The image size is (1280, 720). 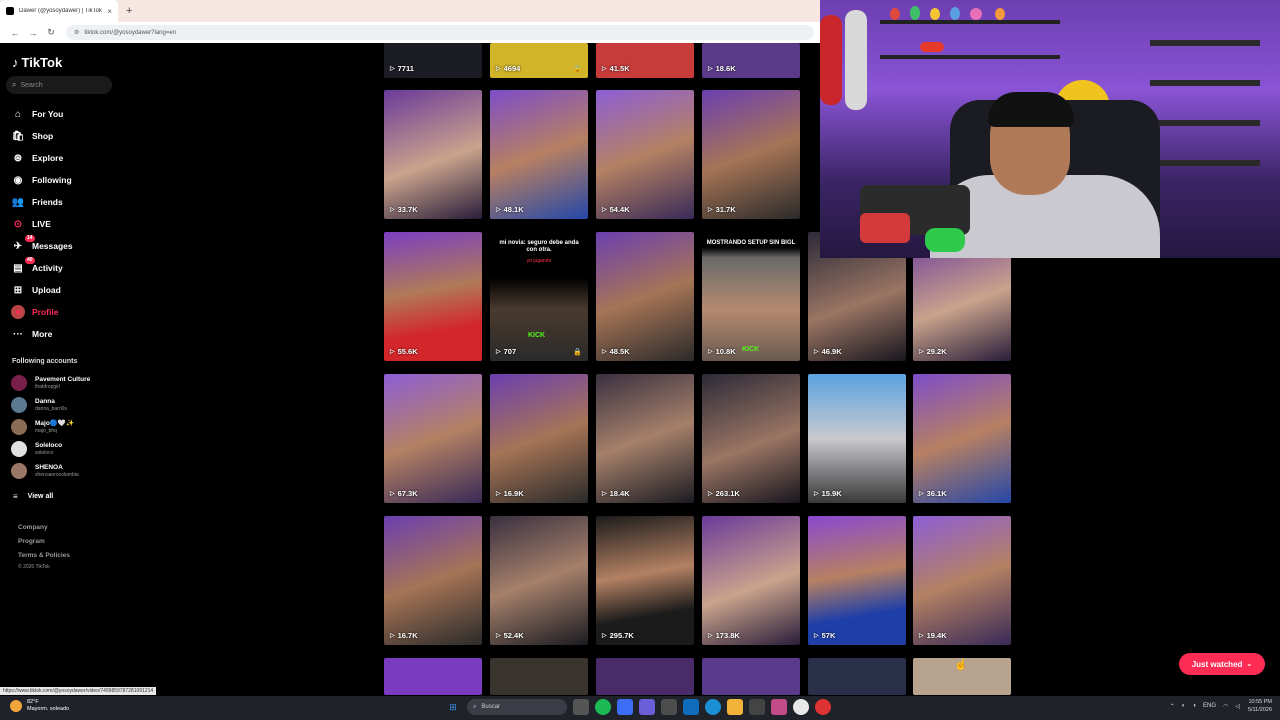 What do you see at coordinates (407, 635) in the screenshot?
I see `view-count-text: 16.7K` at bounding box center [407, 635].